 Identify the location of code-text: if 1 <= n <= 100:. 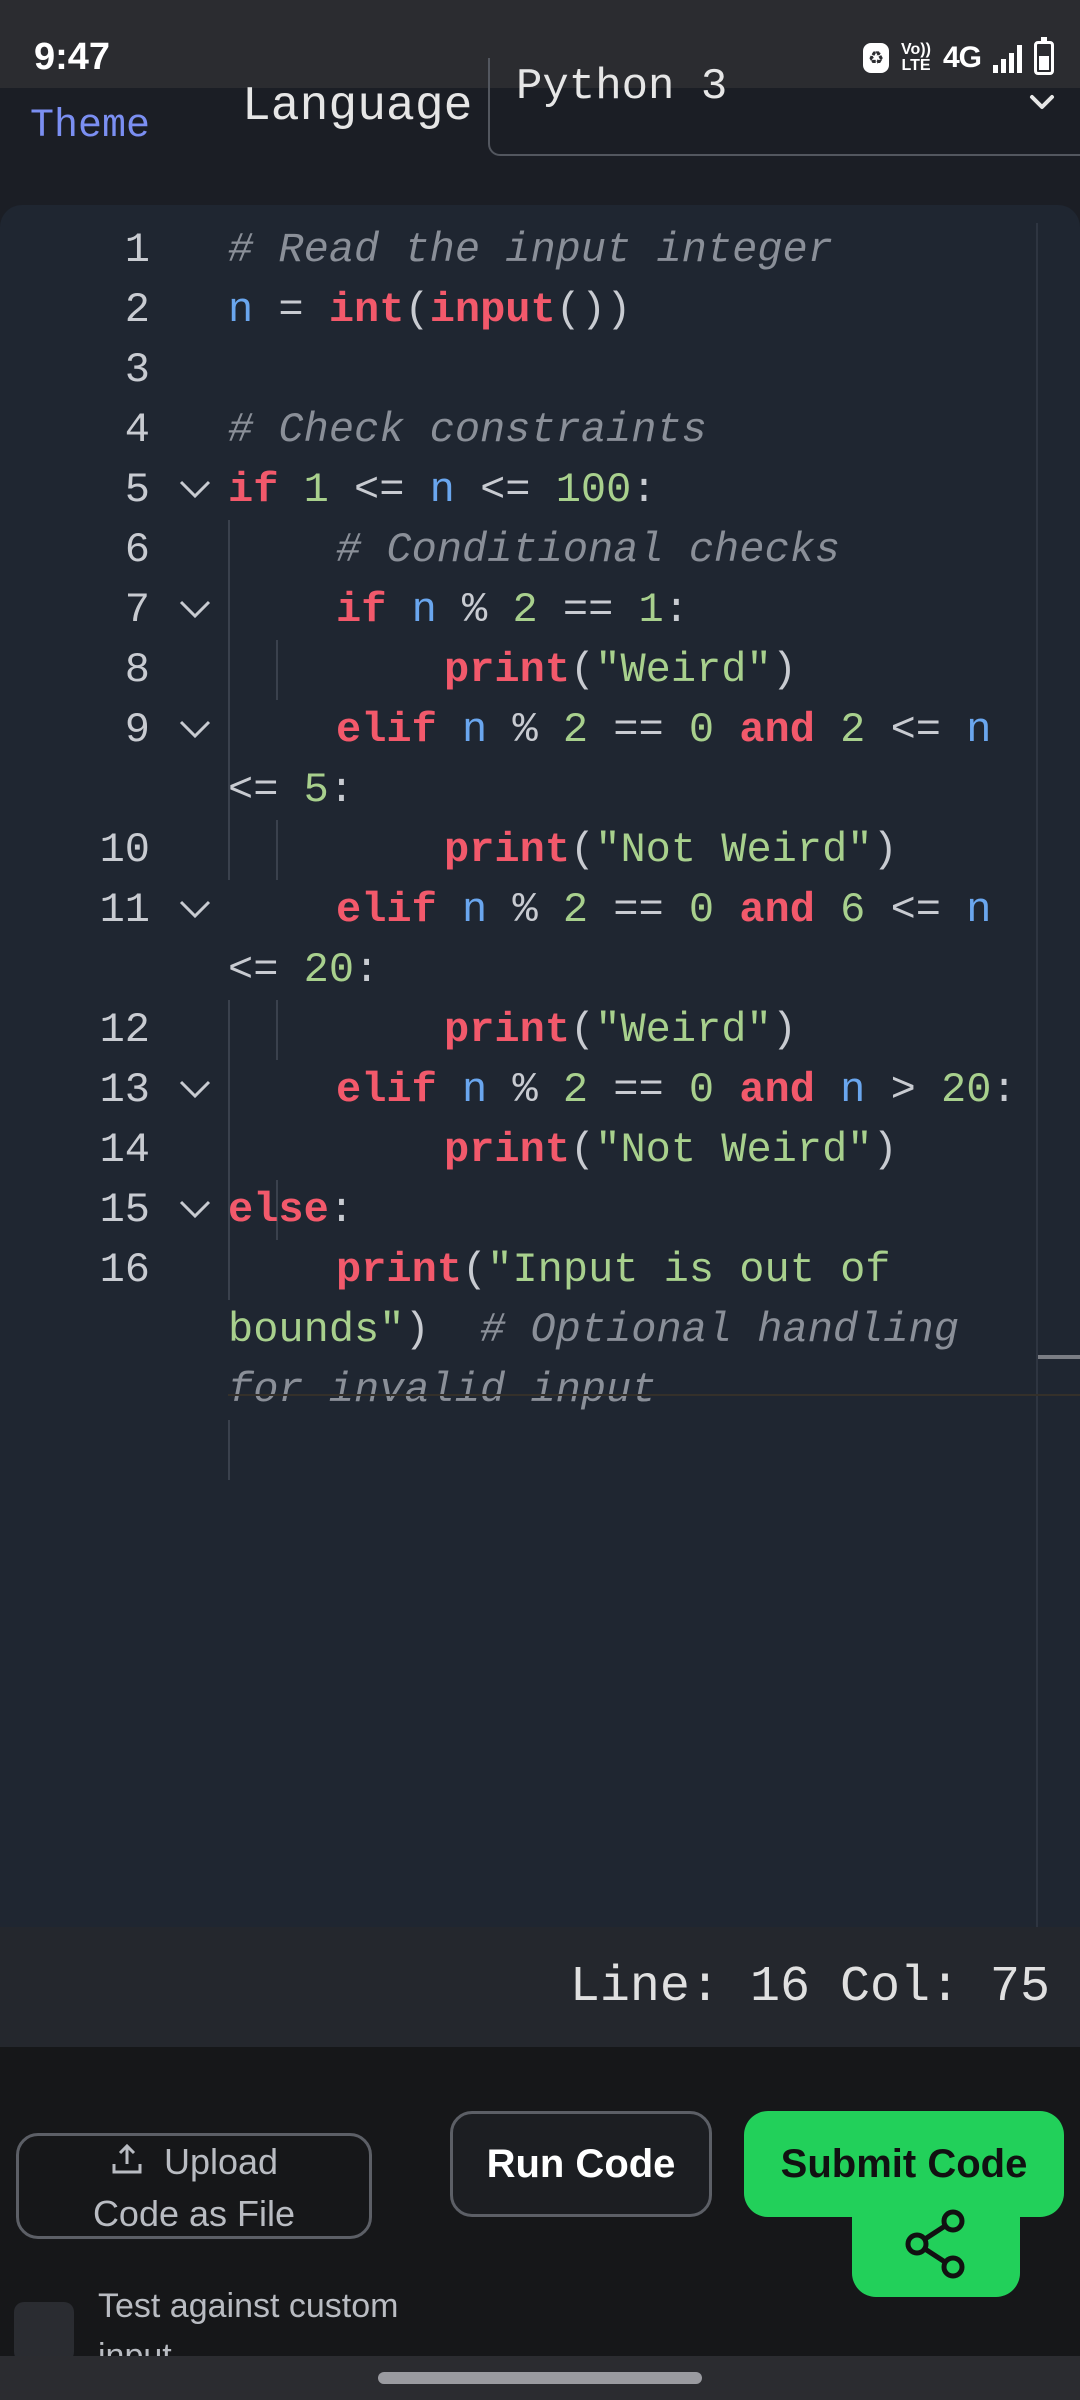
(442, 490).